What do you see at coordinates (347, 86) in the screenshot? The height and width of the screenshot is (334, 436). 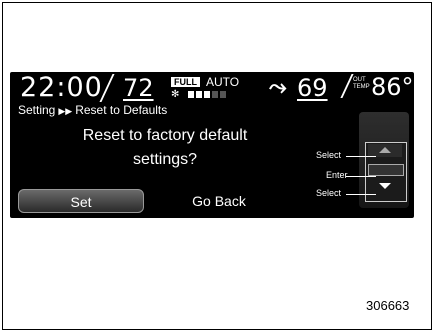 I see `divider` at bounding box center [347, 86].